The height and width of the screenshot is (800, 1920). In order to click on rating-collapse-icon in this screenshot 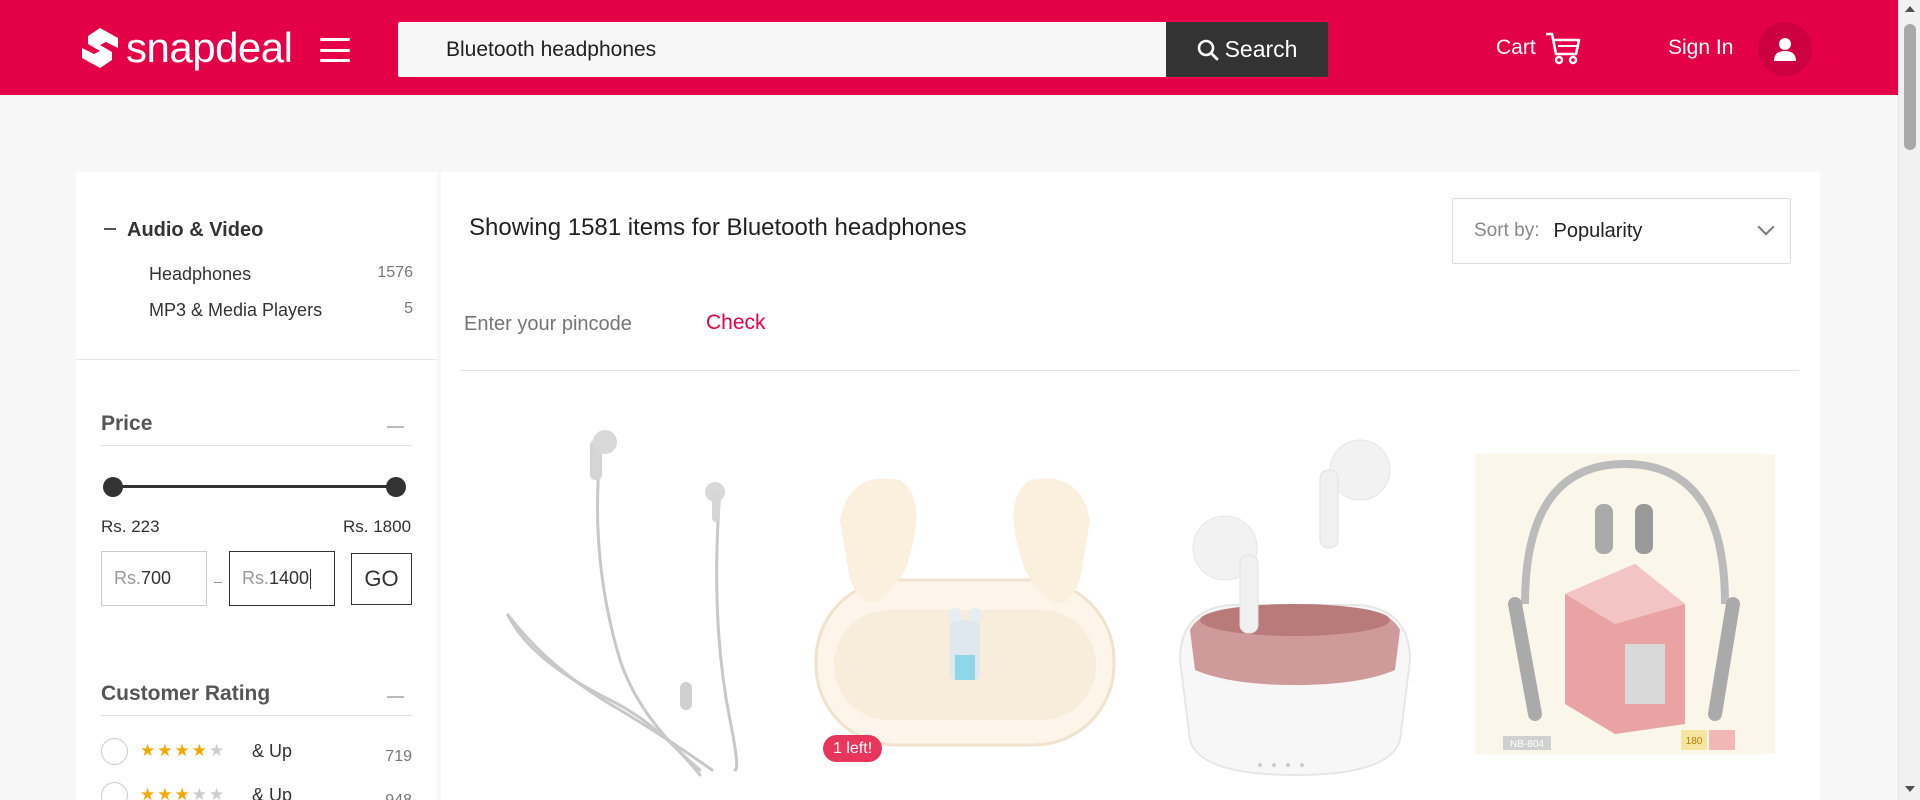, I will do `click(395, 697)`.